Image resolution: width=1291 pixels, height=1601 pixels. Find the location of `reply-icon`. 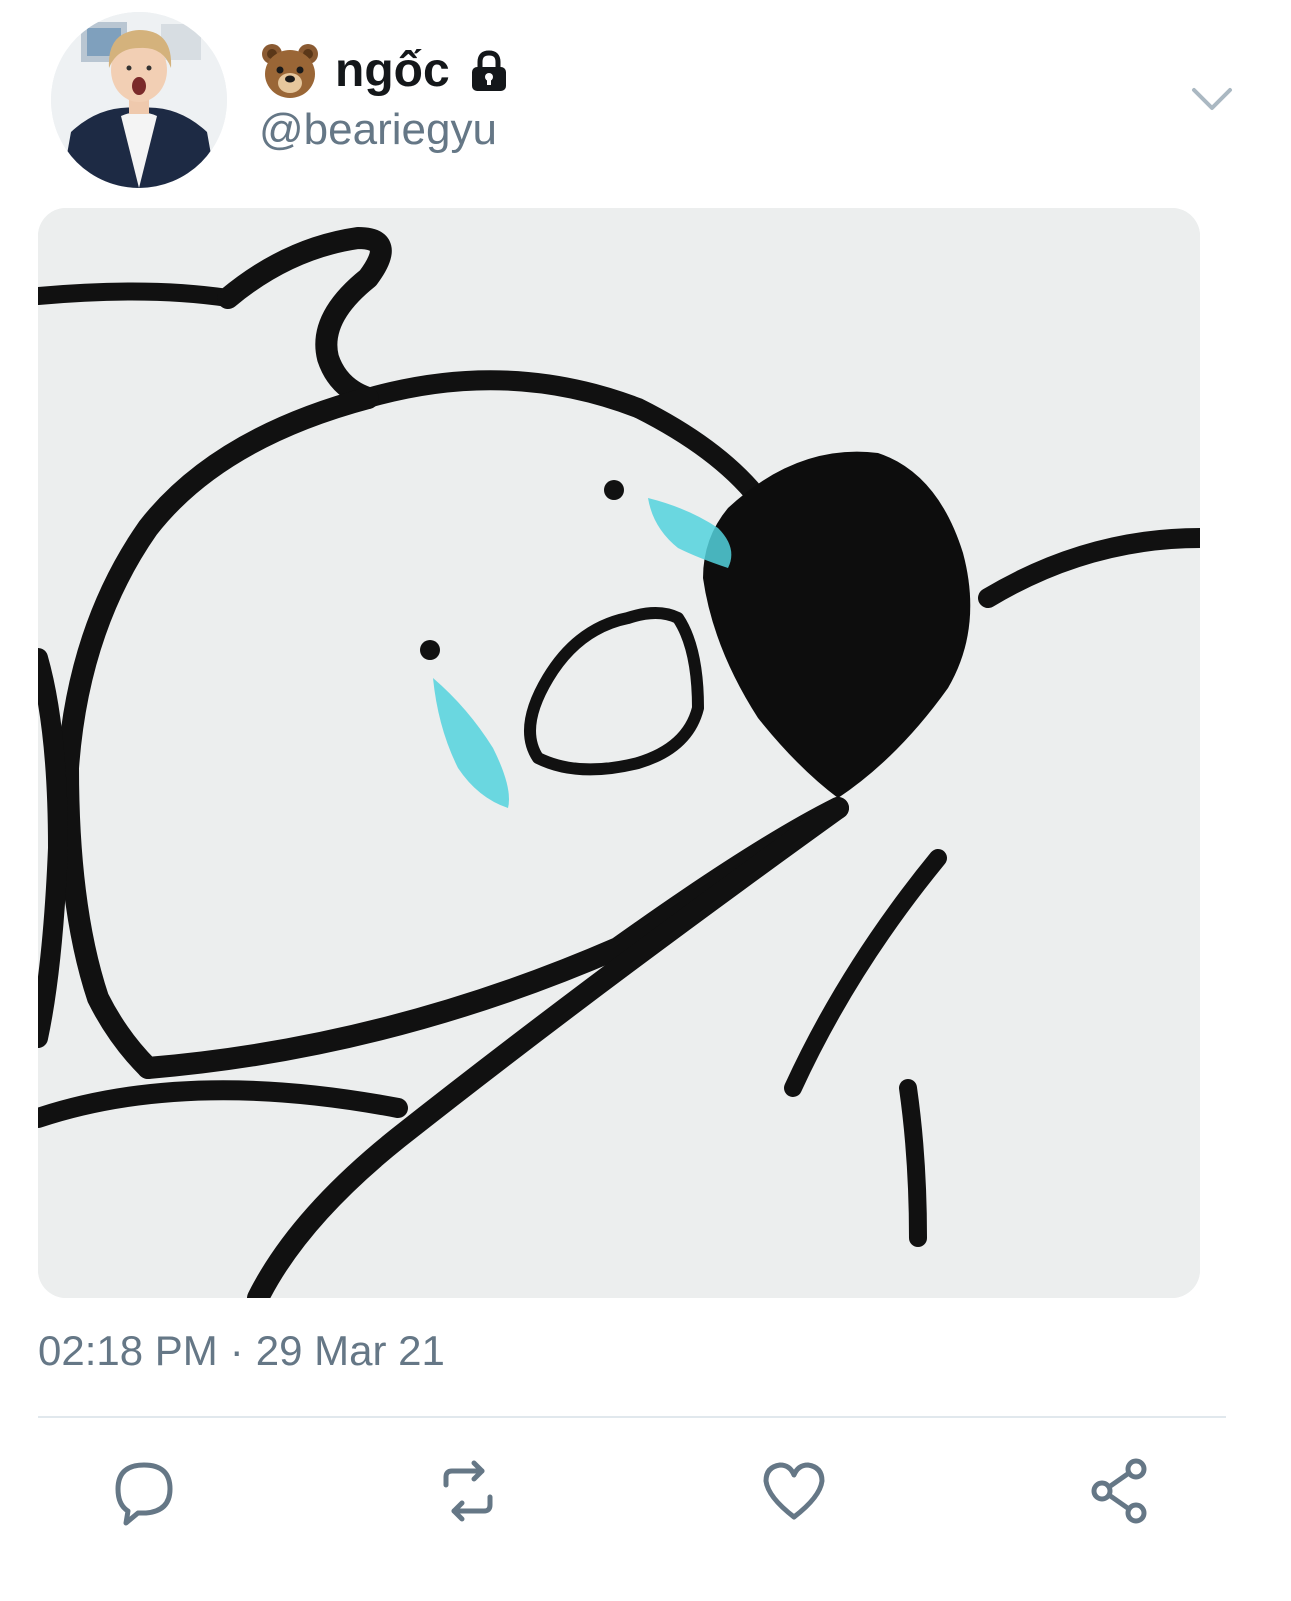

reply-icon is located at coordinates (144, 1494).